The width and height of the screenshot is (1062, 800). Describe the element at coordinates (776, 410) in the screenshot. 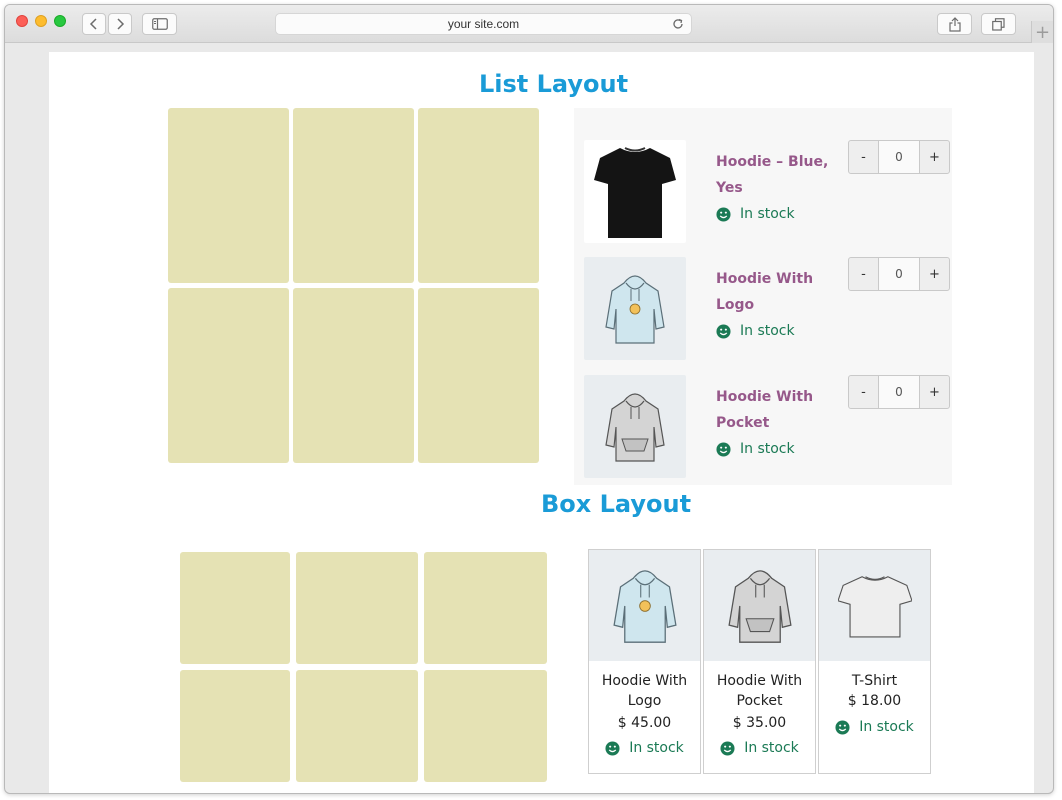

I see `product-name-link: Hoodie With Pocket` at that location.